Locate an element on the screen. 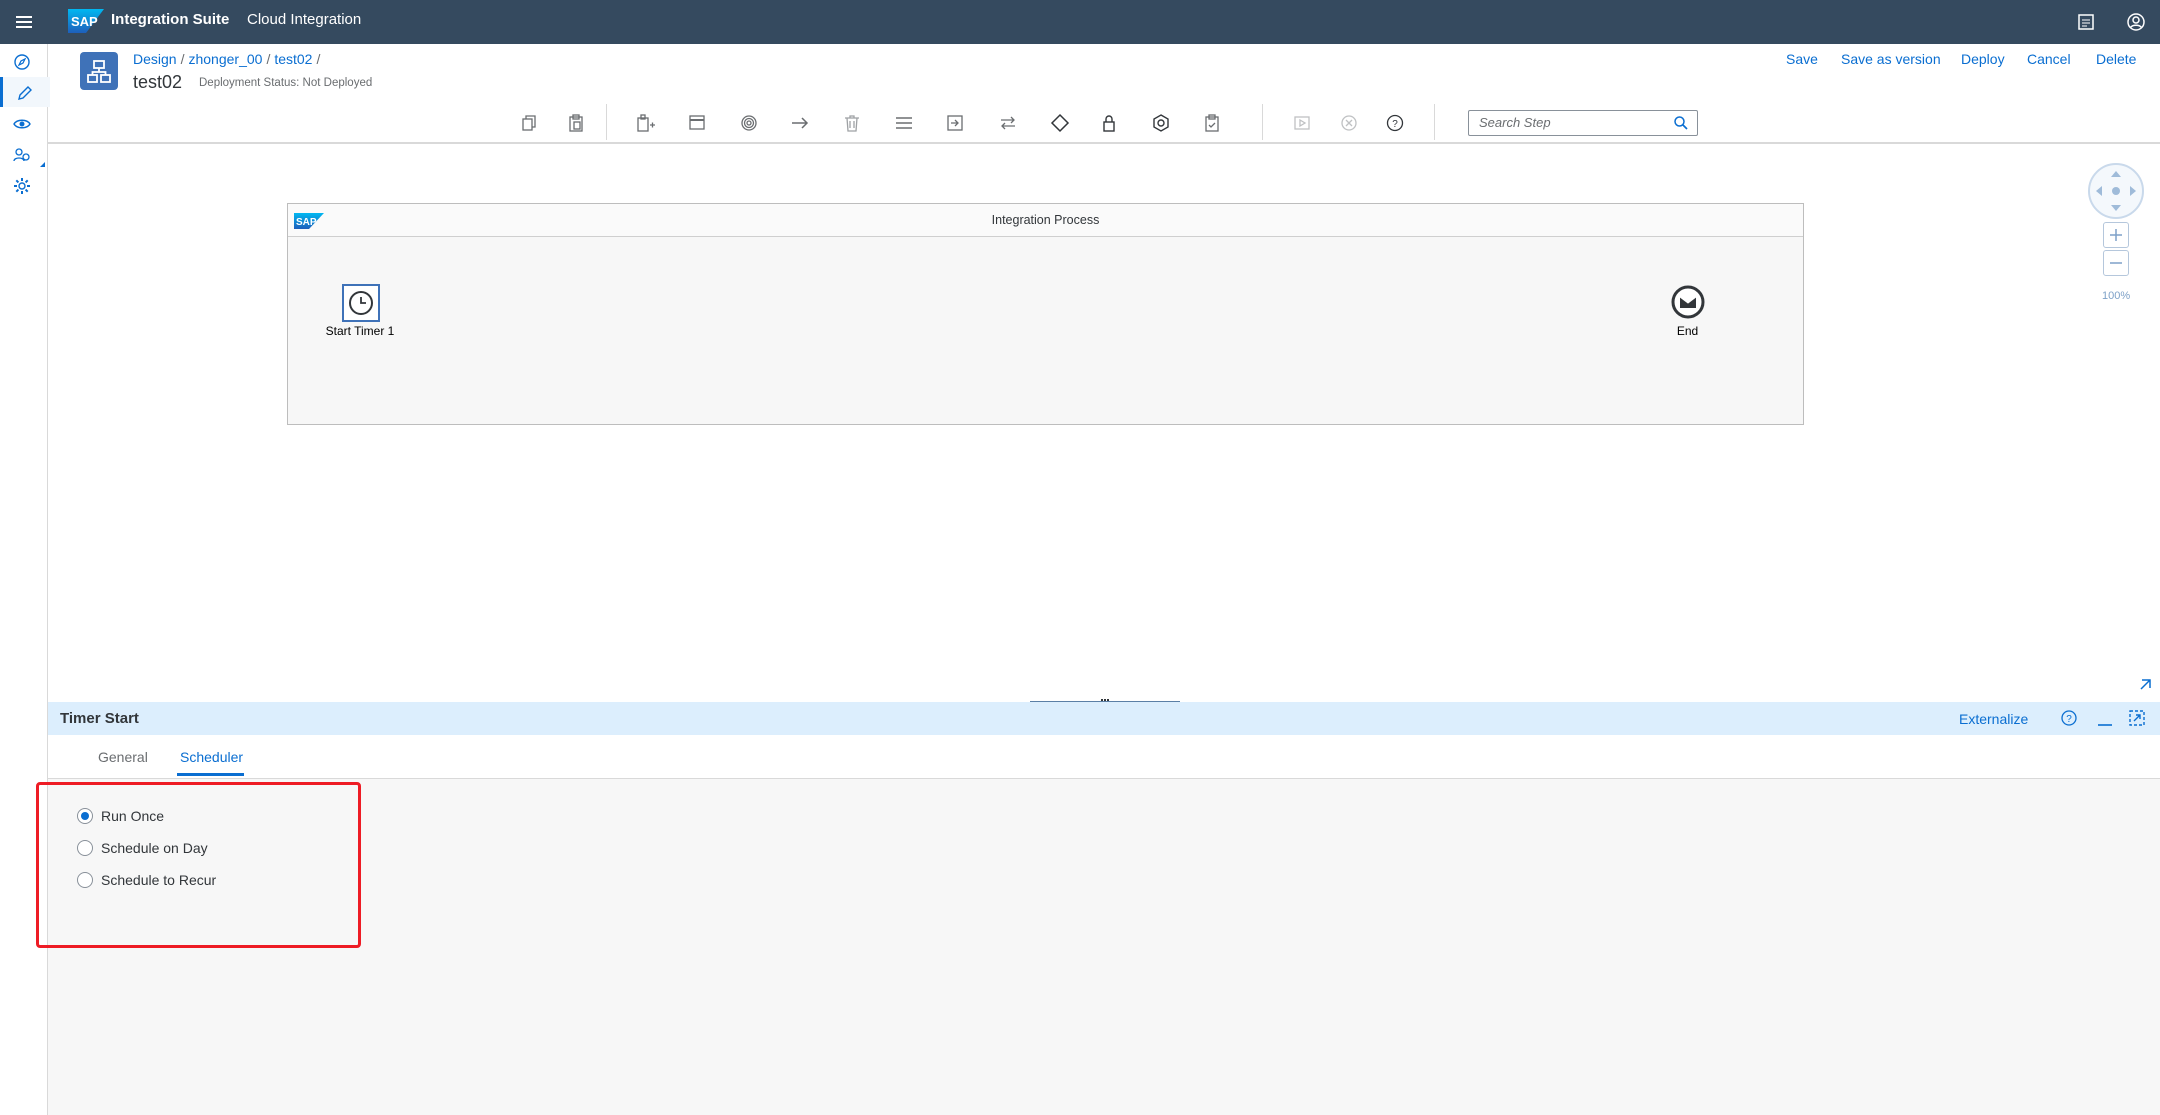 The height and width of the screenshot is (1115, 2160). properties-header is located at coordinates (1104, 718).